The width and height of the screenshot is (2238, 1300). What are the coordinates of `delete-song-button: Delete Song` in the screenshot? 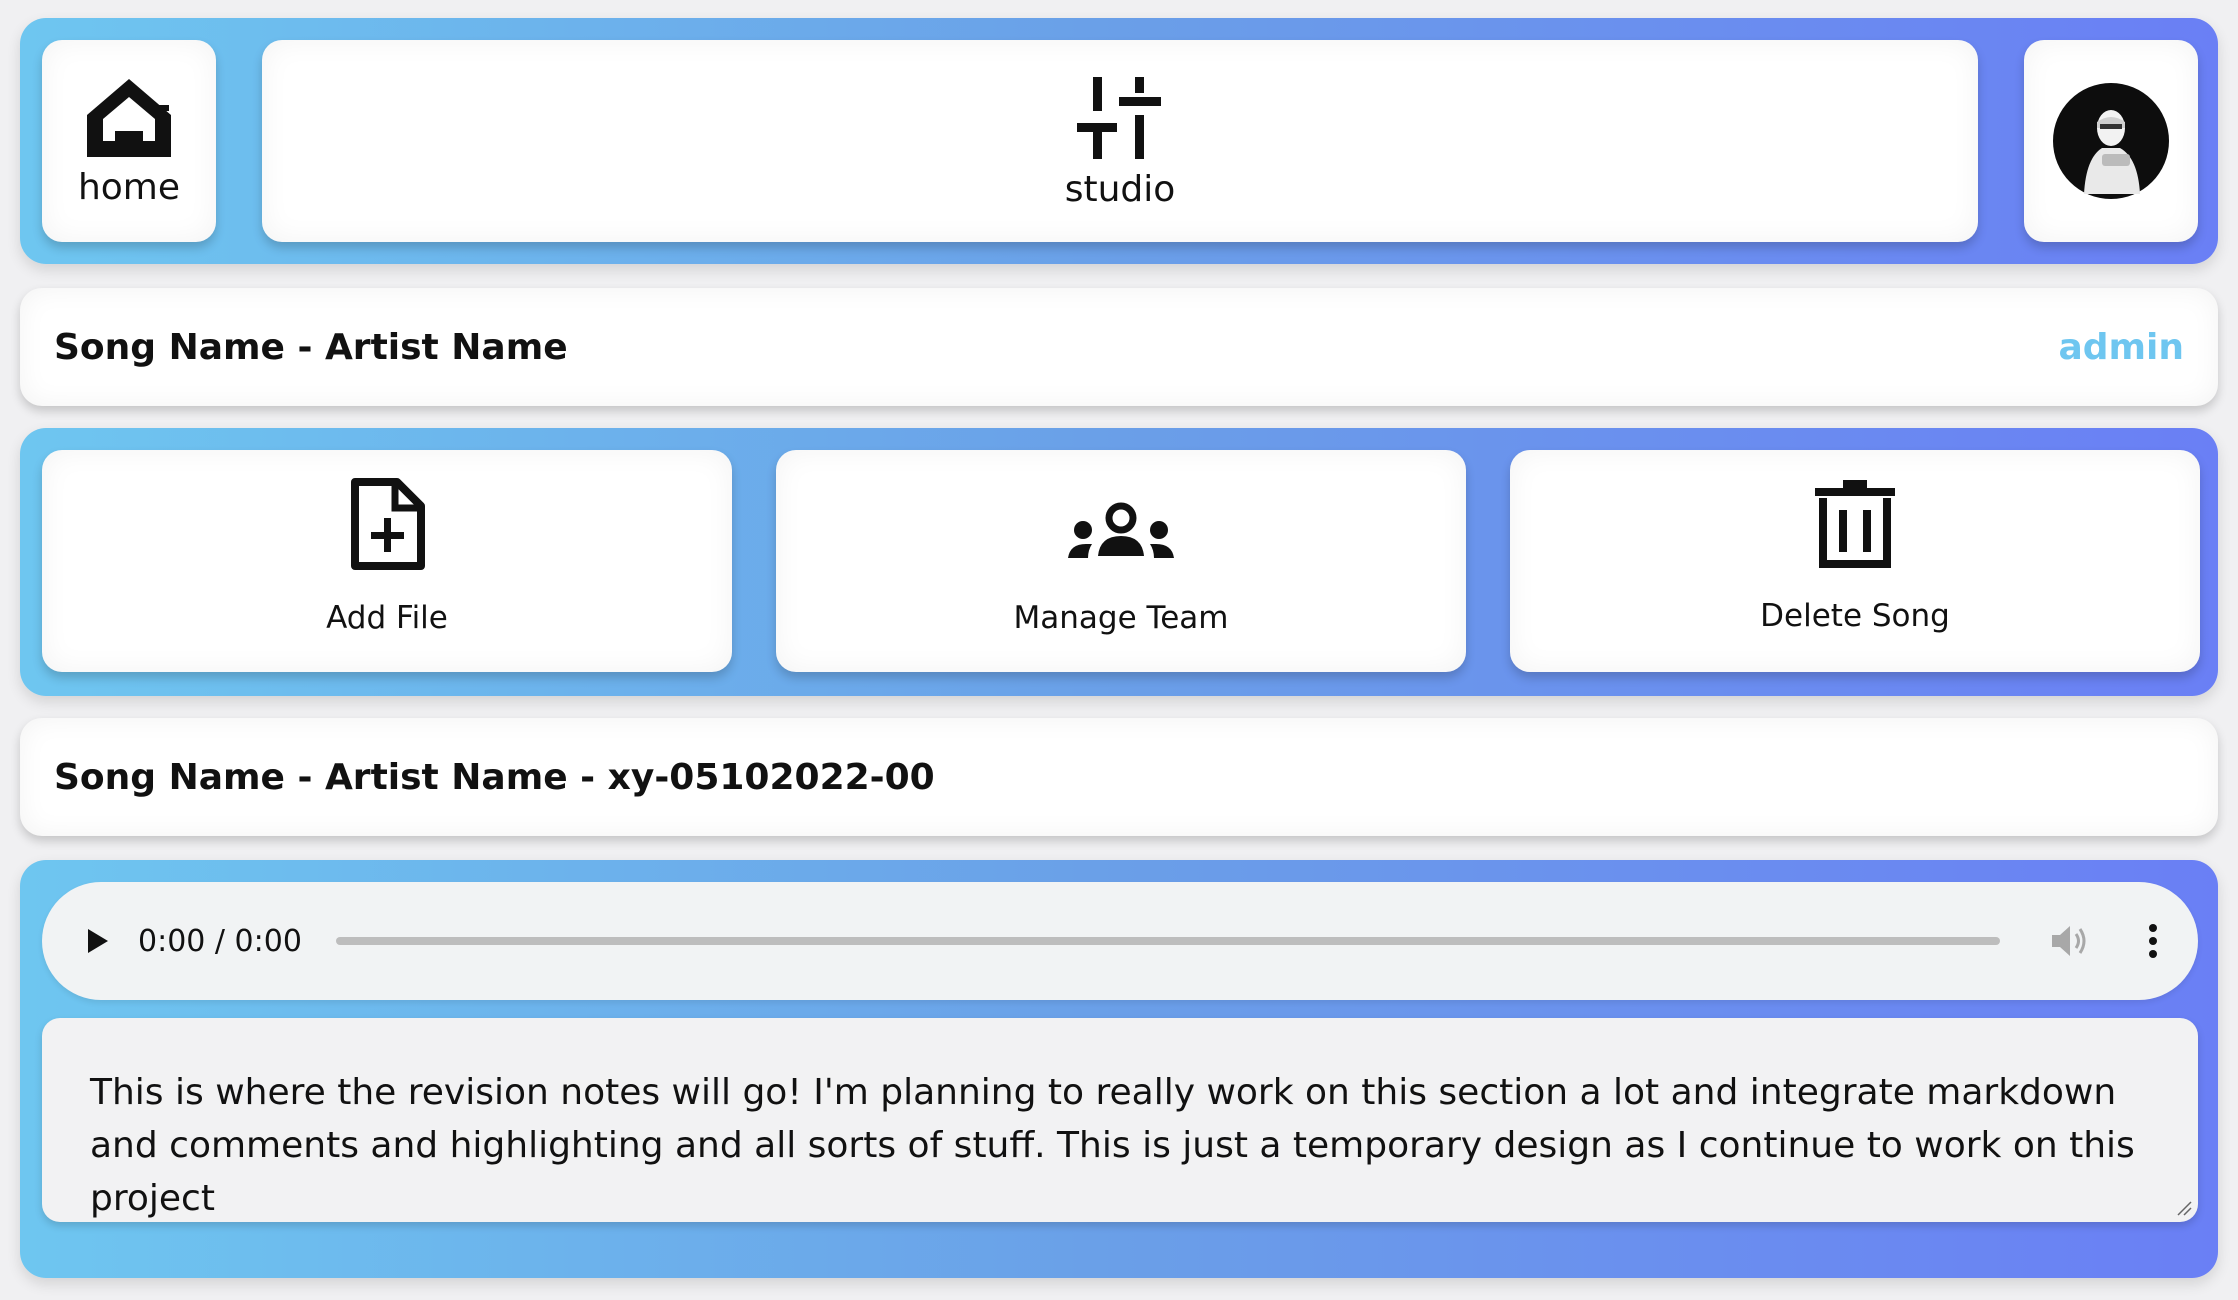 It's located at (1855, 561).